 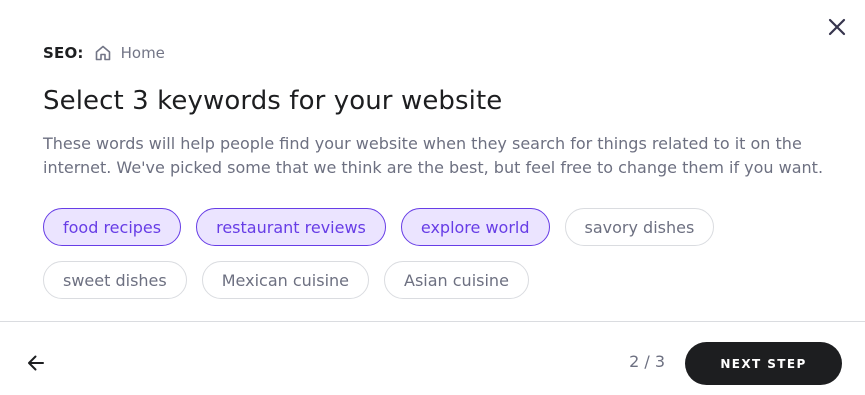 I want to click on keyword-chip-sweet-dishes: sweet dishes, so click(x=115, y=280).